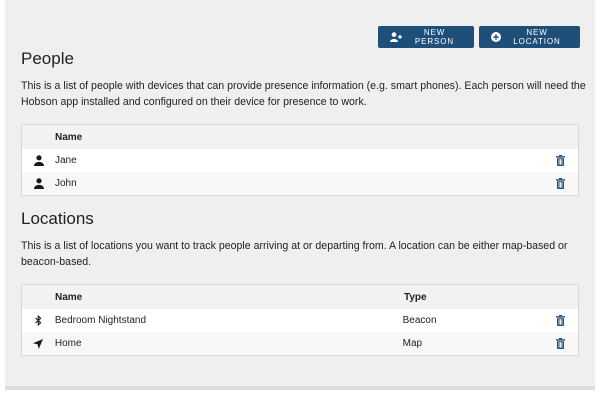 The height and width of the screenshot is (397, 600). What do you see at coordinates (537, 37) in the screenshot?
I see `new-location-label: NEW LOCATION` at bounding box center [537, 37].